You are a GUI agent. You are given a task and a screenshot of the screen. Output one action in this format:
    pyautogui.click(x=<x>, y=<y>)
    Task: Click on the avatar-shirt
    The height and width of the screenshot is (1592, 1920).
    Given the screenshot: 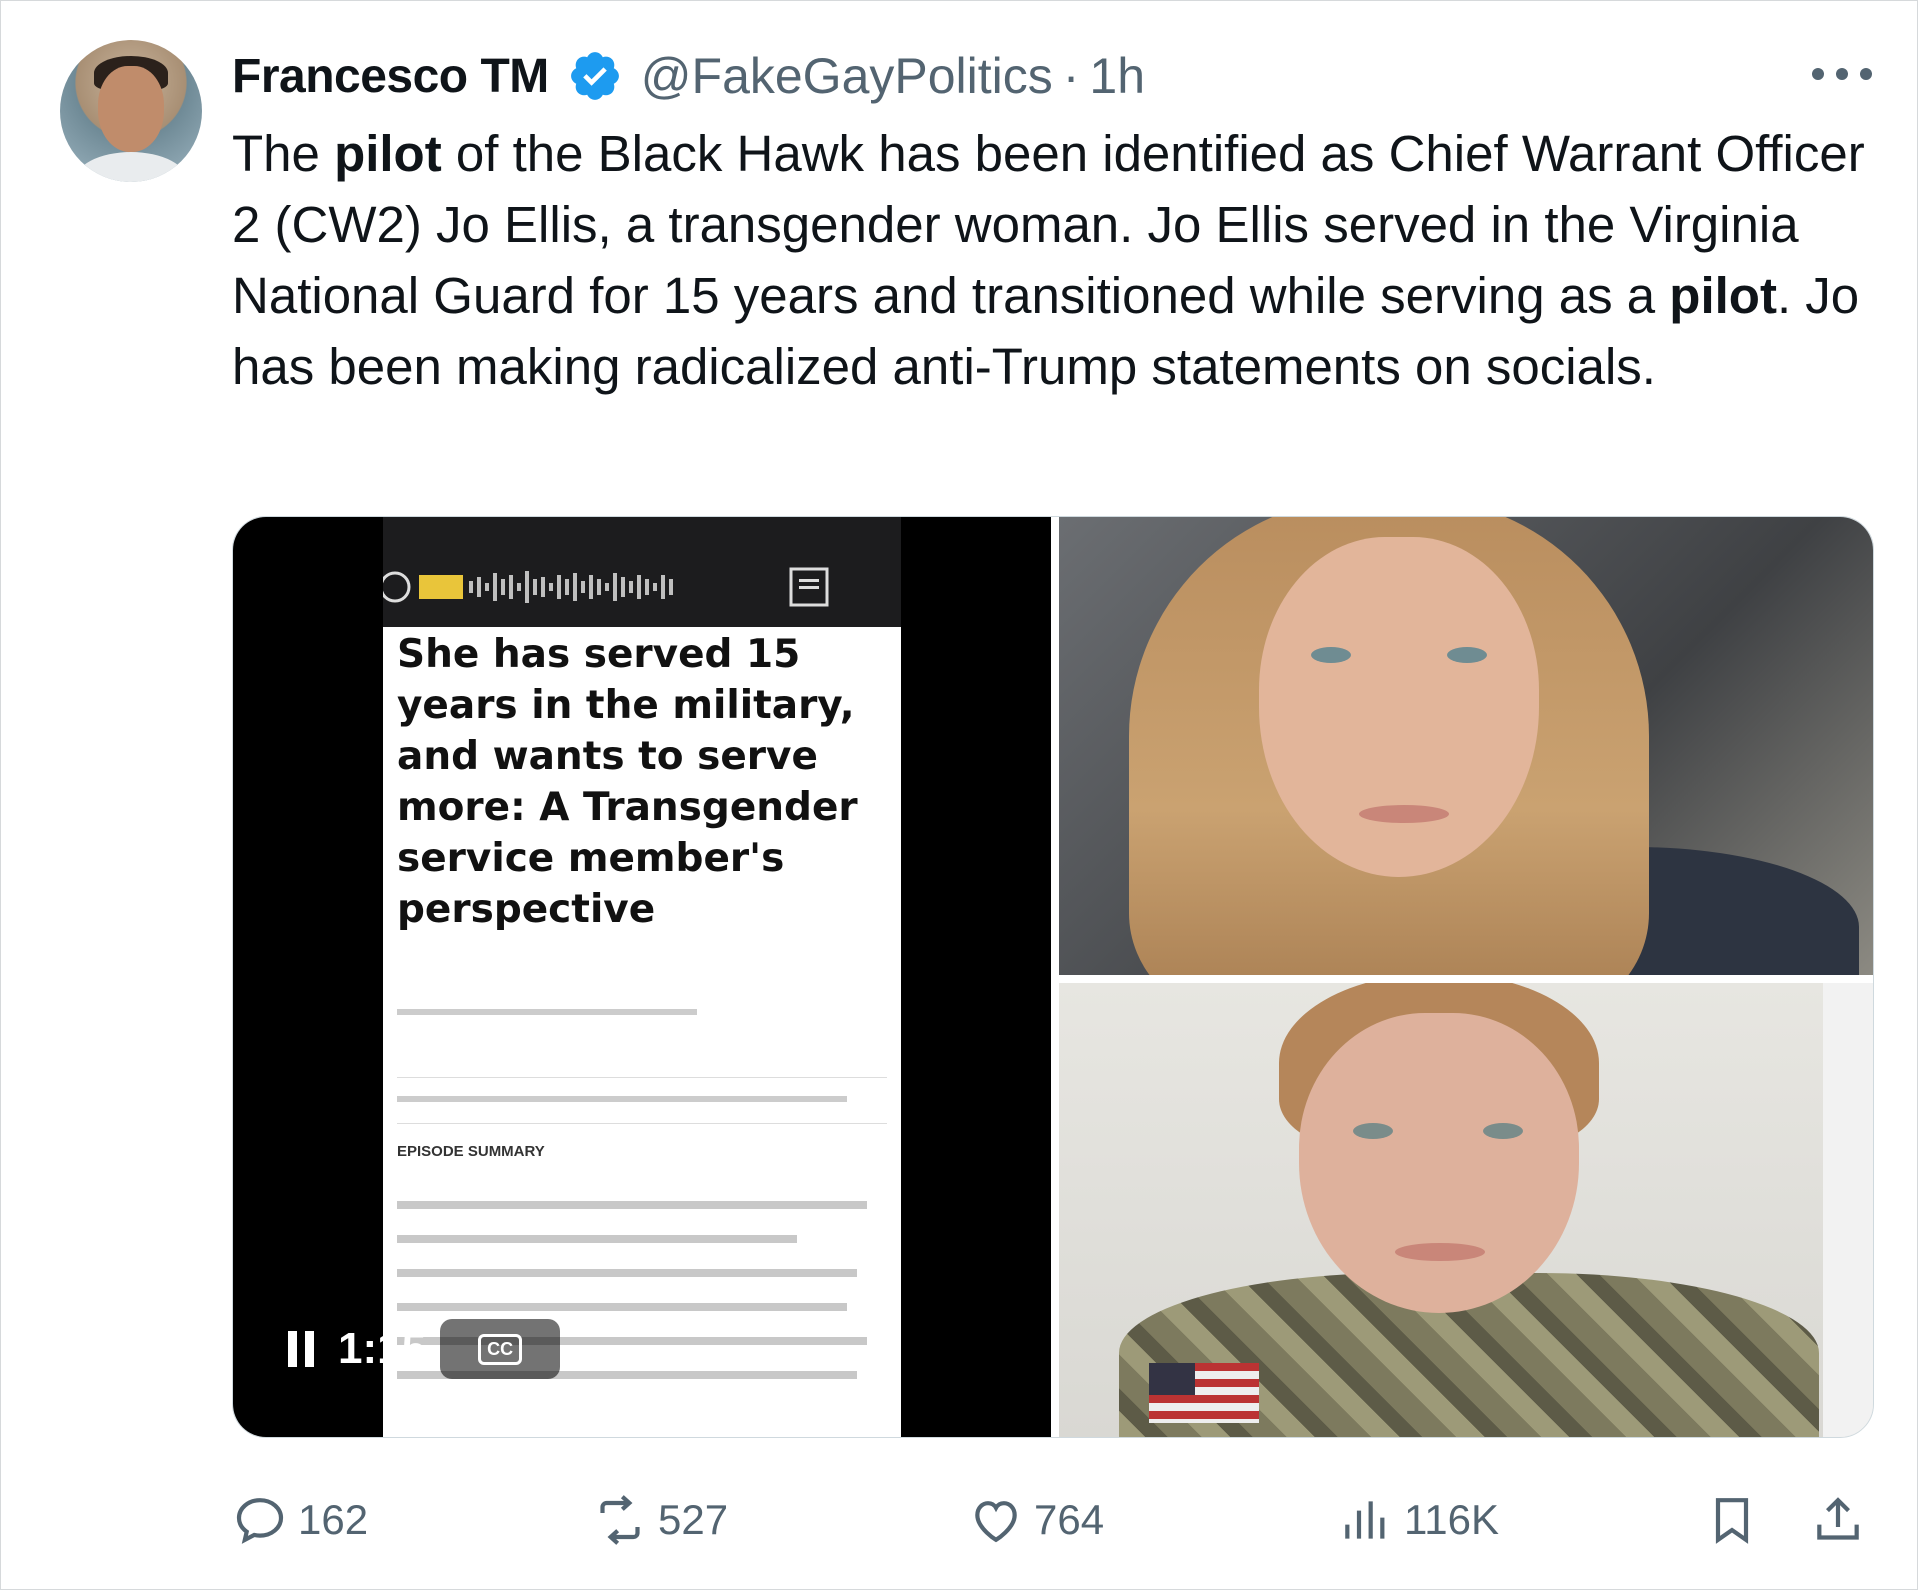 What is the action you would take?
    pyautogui.click(x=131, y=167)
    